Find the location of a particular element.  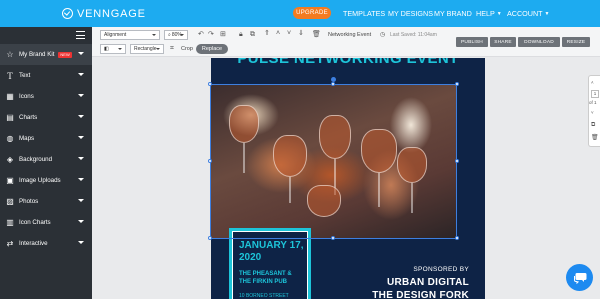

resize-button: RESIZE is located at coordinates (576, 42).